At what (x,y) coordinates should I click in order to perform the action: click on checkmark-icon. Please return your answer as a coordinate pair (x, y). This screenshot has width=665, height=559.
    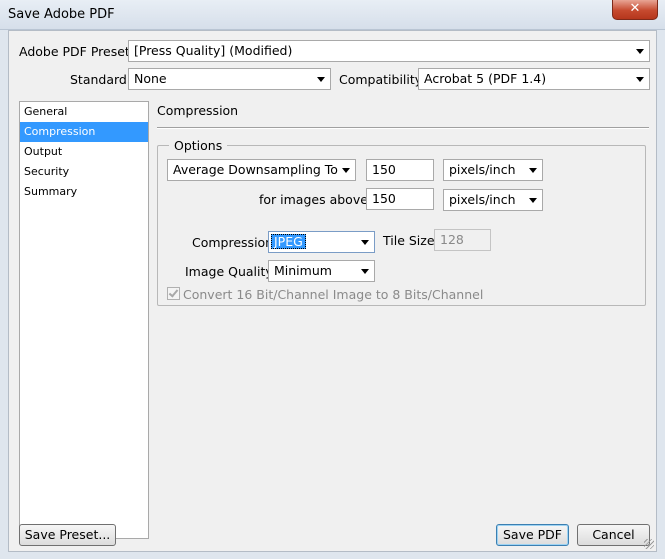
    Looking at the image, I should click on (173, 292).